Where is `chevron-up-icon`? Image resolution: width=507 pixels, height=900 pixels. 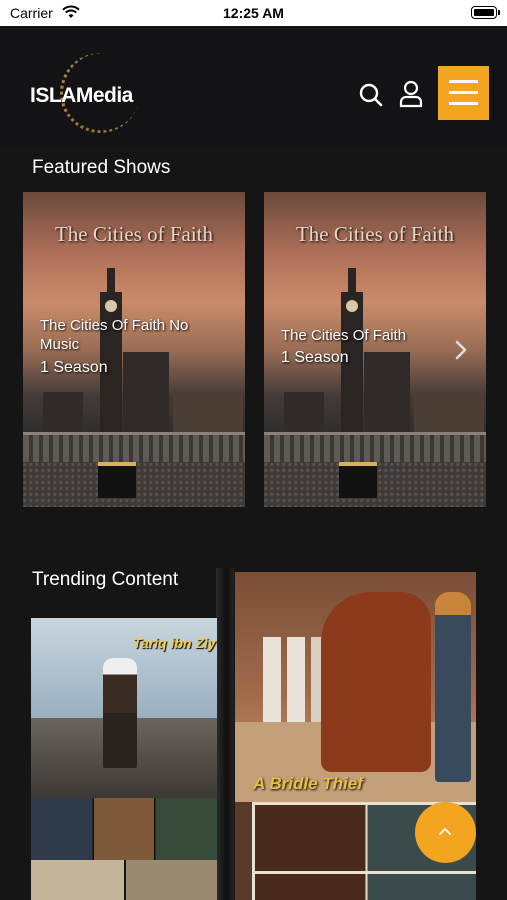 chevron-up-icon is located at coordinates (445, 831).